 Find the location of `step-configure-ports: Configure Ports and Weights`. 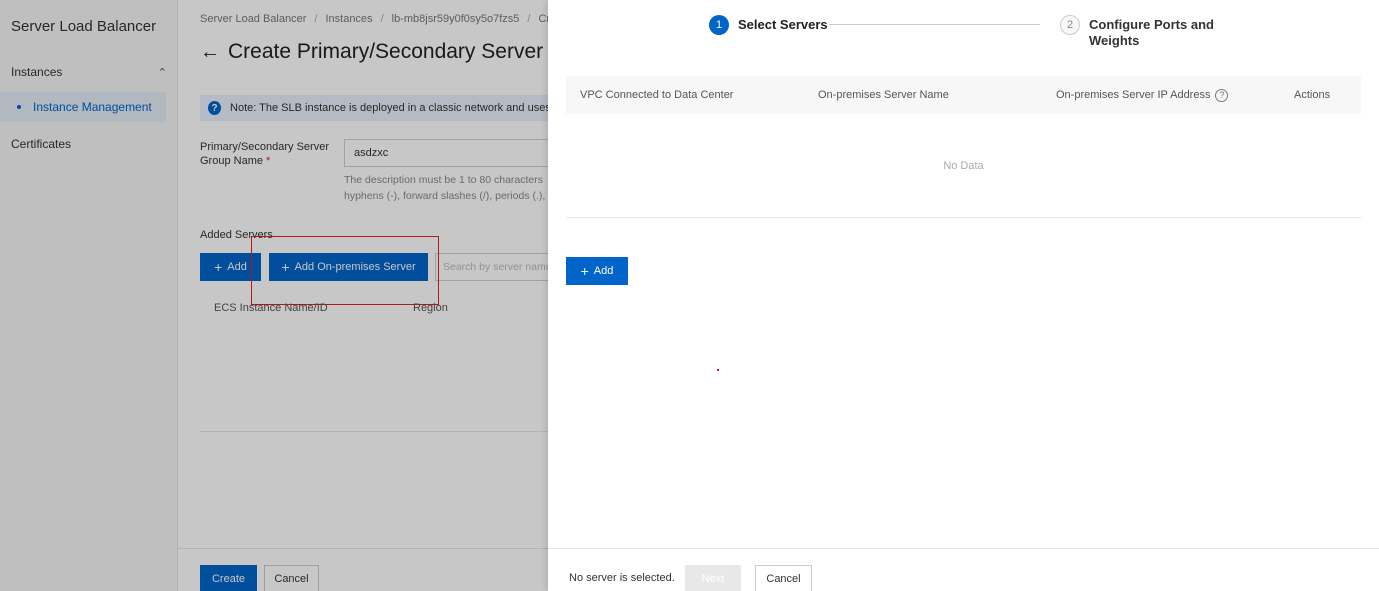

step-configure-ports: Configure Ports and Weights is located at coordinates (1151, 32).